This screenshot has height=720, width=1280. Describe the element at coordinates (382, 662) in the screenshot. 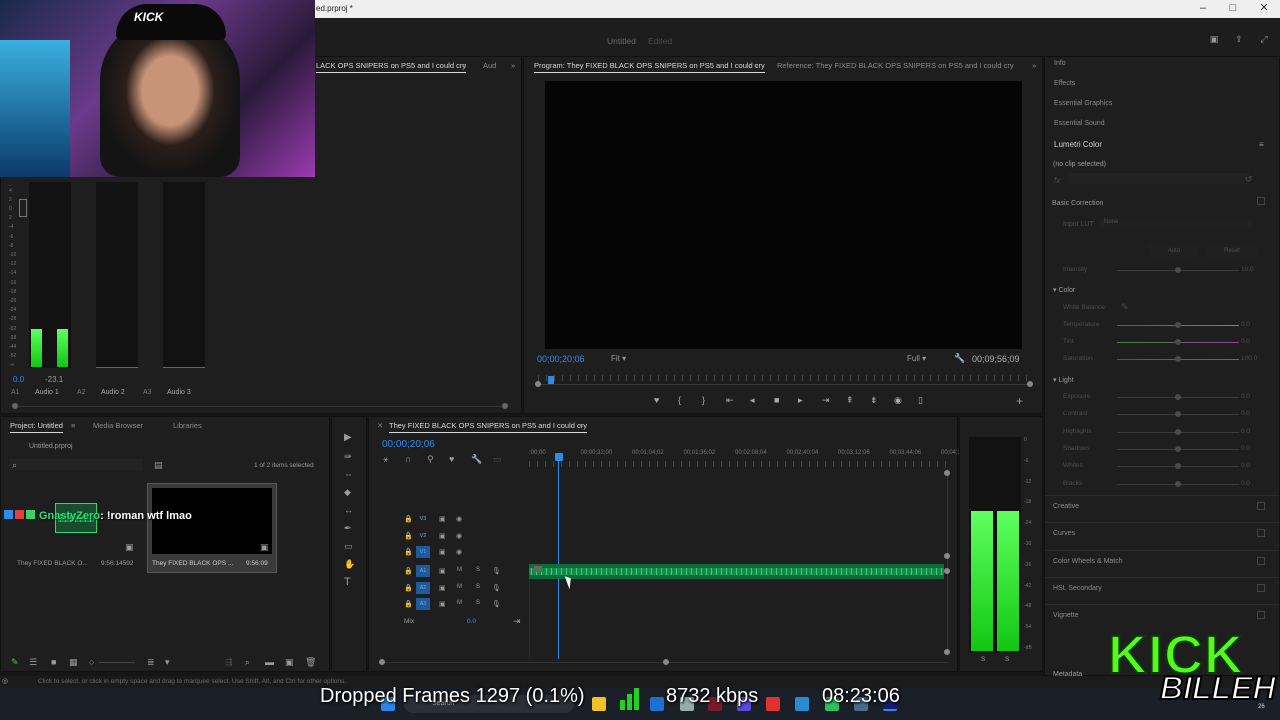

I see `hscroll-start-handle` at that location.